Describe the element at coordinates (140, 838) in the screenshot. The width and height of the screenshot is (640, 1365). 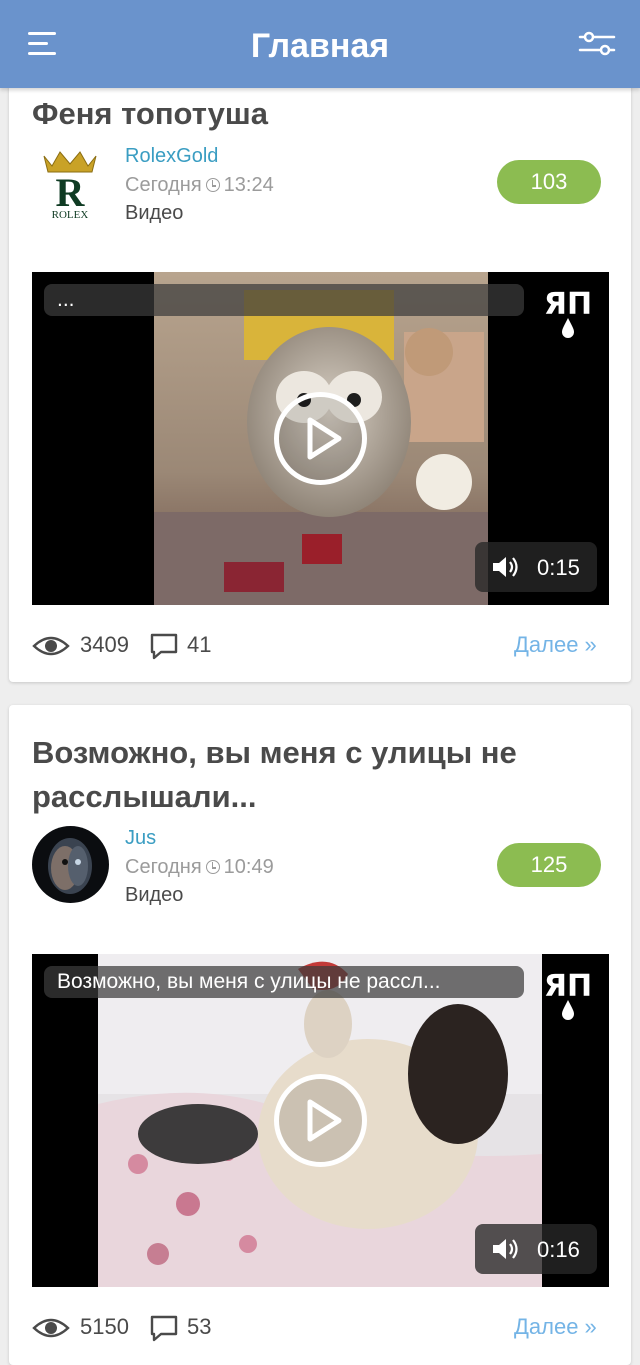
I see `author-name: Jus` at that location.